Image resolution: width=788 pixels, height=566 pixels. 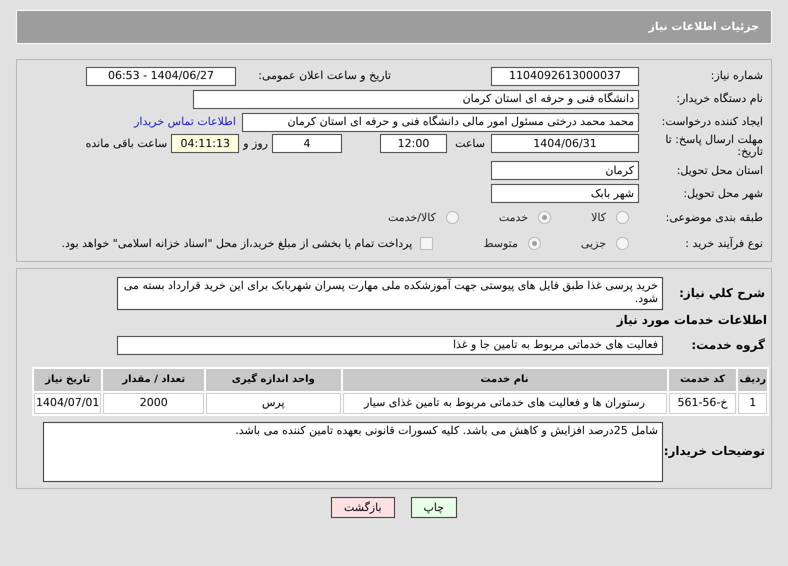 What do you see at coordinates (416, 99) in the screenshot?
I see `buyer-field: دانشگاه فنی و حرفه ای استان کرمان` at bounding box center [416, 99].